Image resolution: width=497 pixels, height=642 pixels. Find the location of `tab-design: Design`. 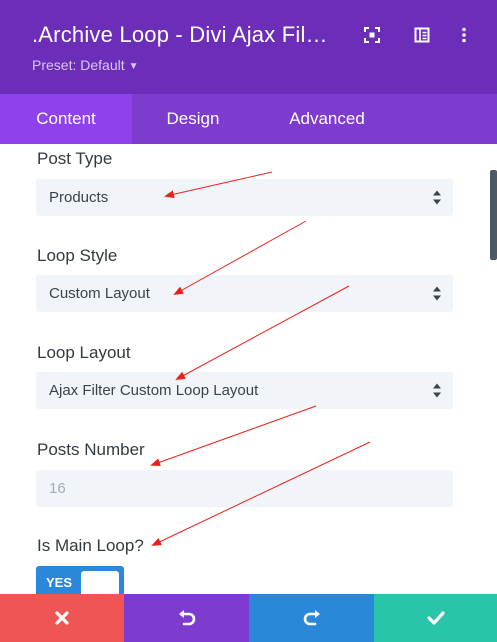

tab-design: Design is located at coordinates (193, 119).